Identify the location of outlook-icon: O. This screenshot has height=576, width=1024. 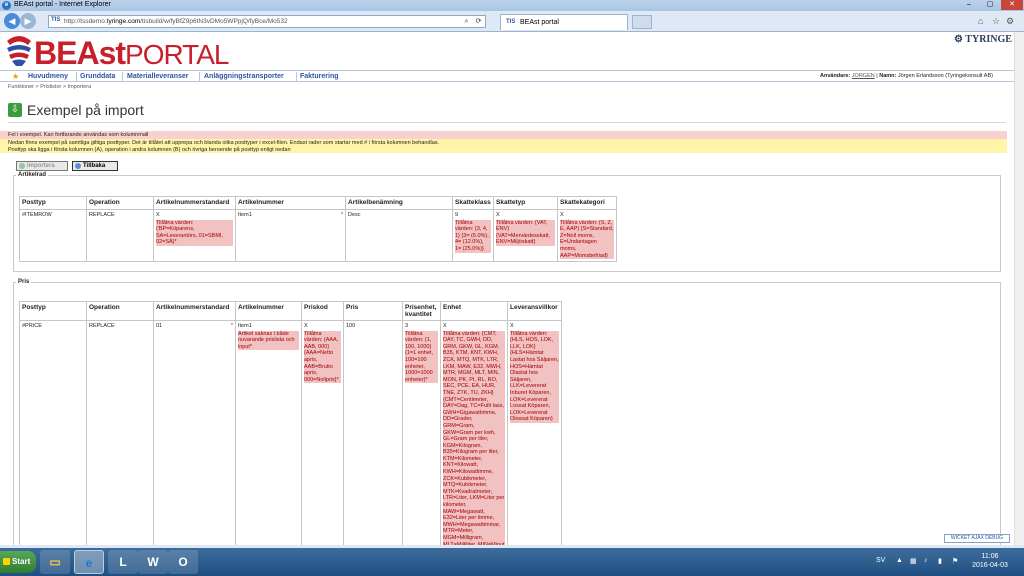
(183, 562).